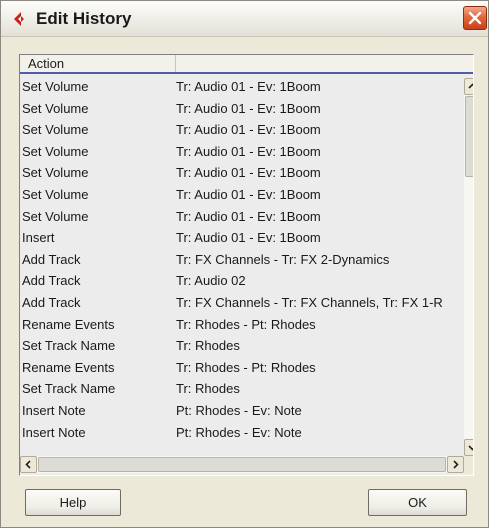  What do you see at coordinates (244, 19) in the screenshot?
I see `title-bar: Edit History` at bounding box center [244, 19].